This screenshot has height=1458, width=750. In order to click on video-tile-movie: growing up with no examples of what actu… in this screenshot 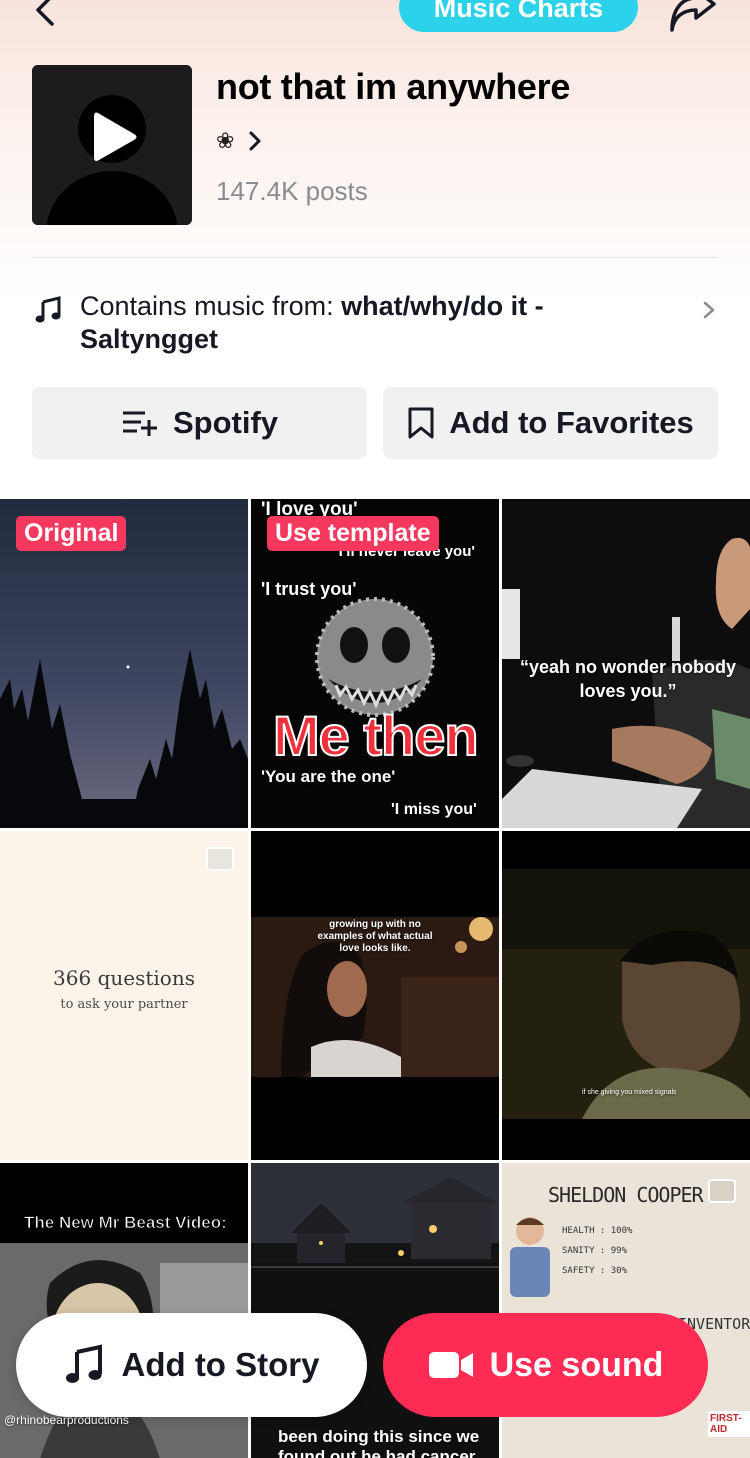, I will do `click(375, 995)`.